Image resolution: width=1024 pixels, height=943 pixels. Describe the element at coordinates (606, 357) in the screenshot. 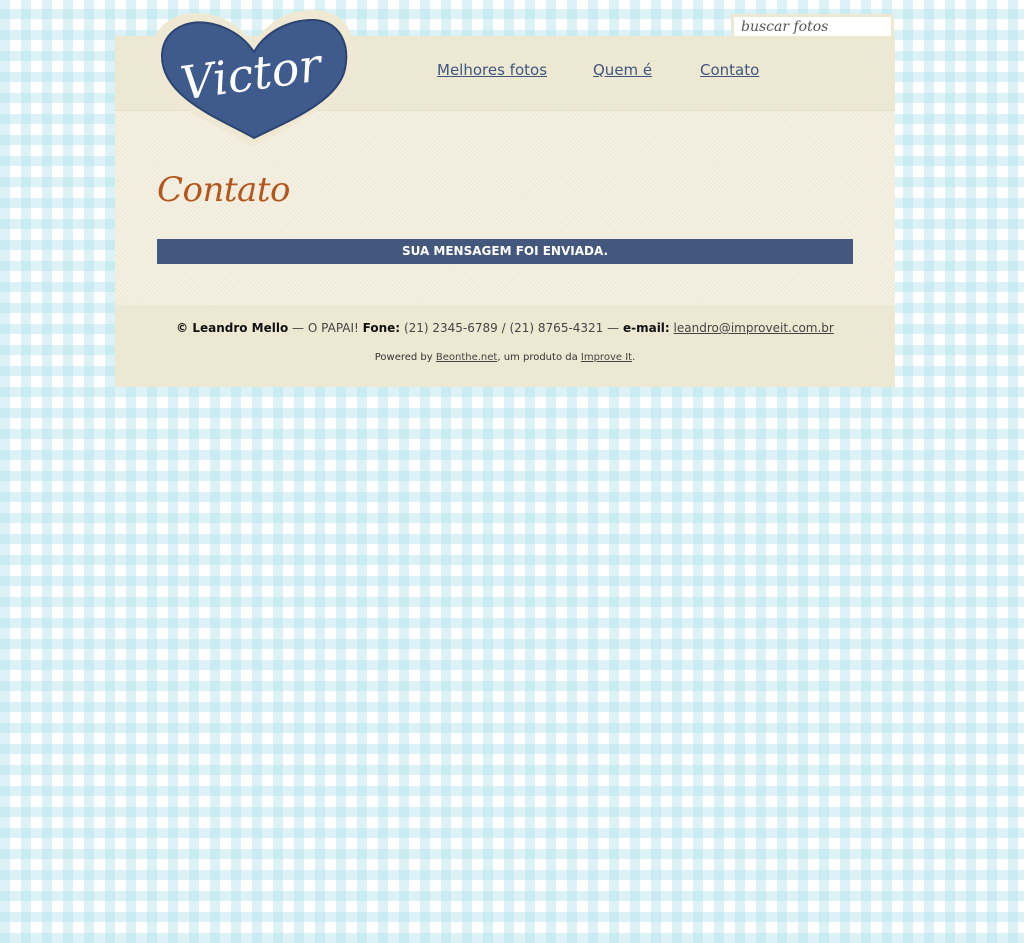

I see `footer-improveit-link: Improve It` at that location.